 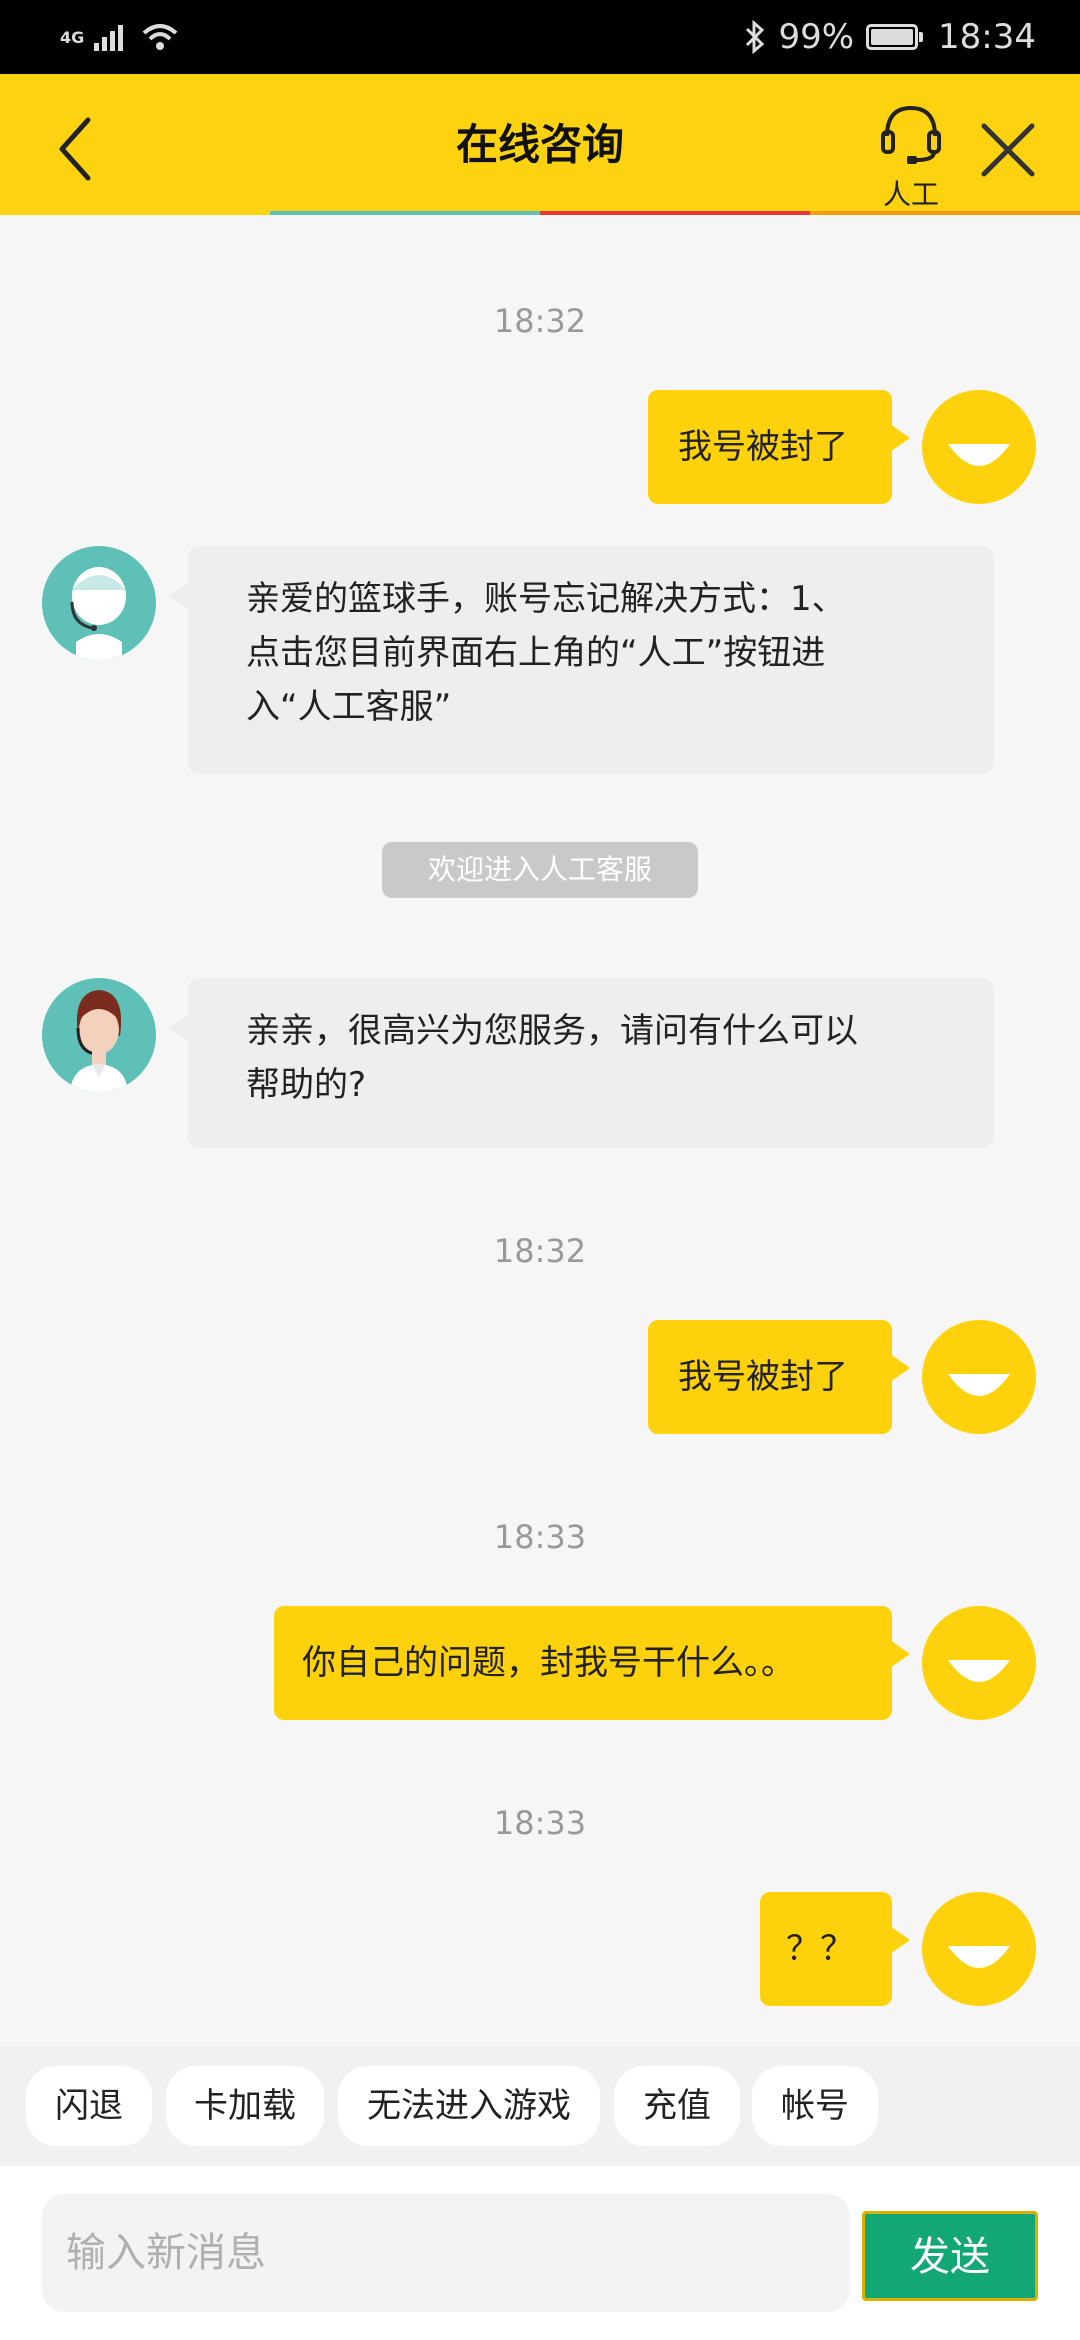 What do you see at coordinates (540, 870) in the screenshot?
I see `system-notice: 欢迎进入人工客服` at bounding box center [540, 870].